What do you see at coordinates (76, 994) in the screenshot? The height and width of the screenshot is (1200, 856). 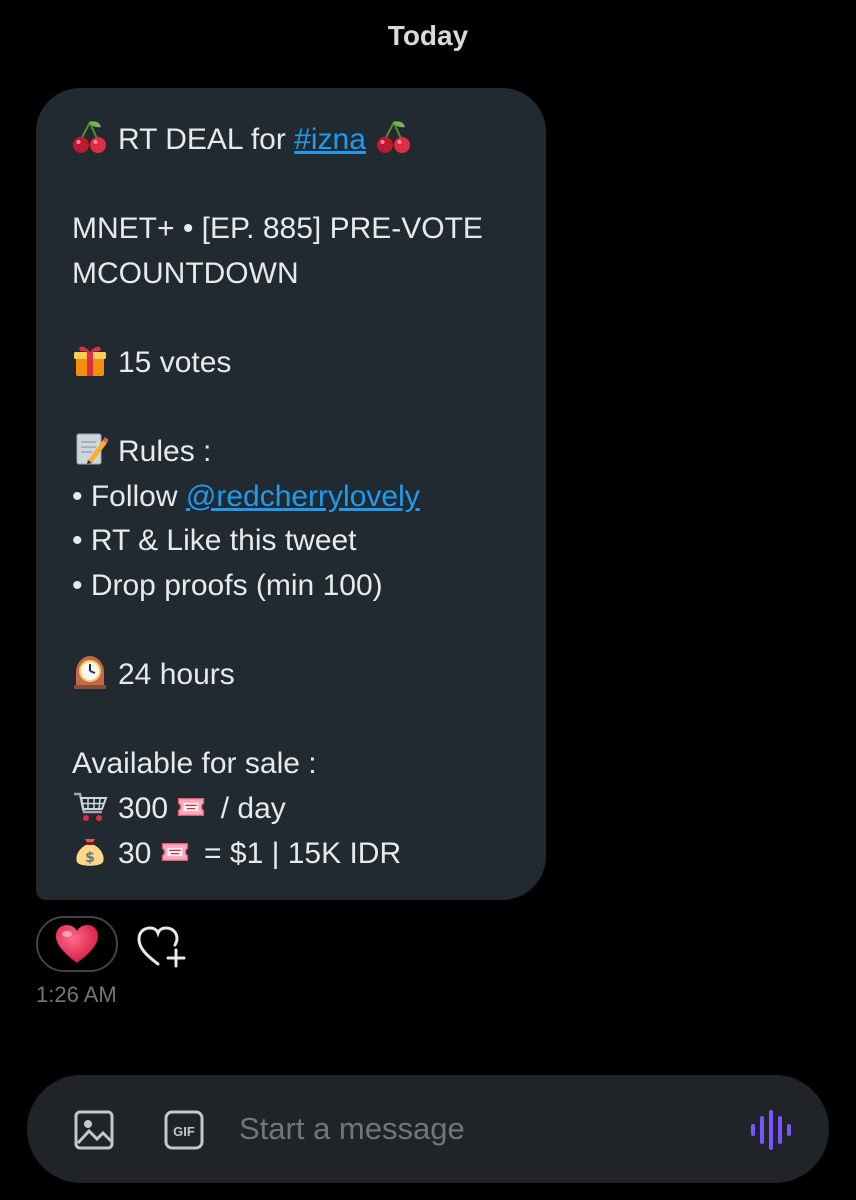 I see `message-timestamp: 1:26 AM` at bounding box center [76, 994].